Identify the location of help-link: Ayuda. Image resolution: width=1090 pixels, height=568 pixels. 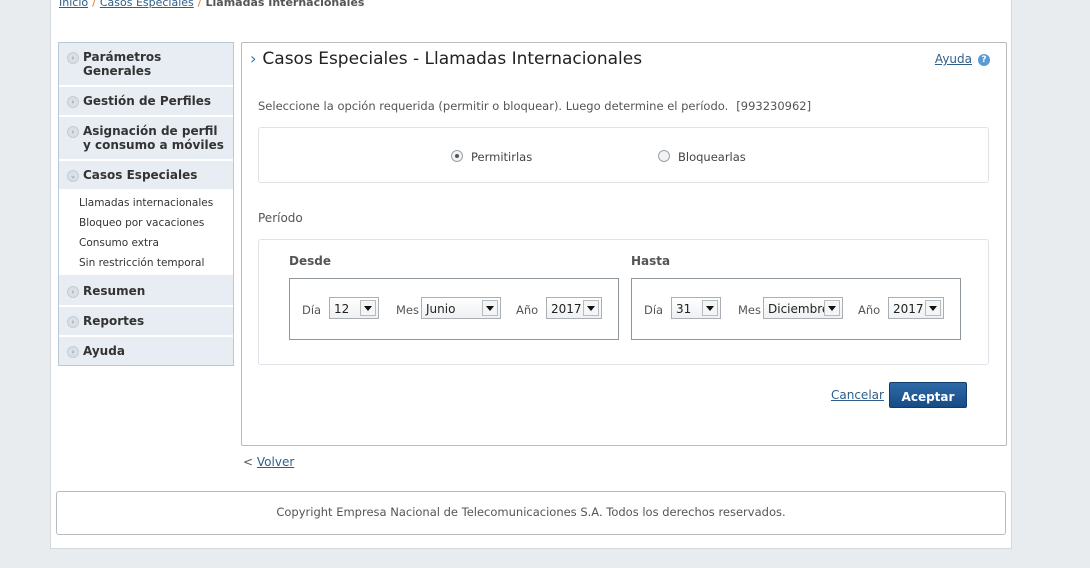
(953, 59).